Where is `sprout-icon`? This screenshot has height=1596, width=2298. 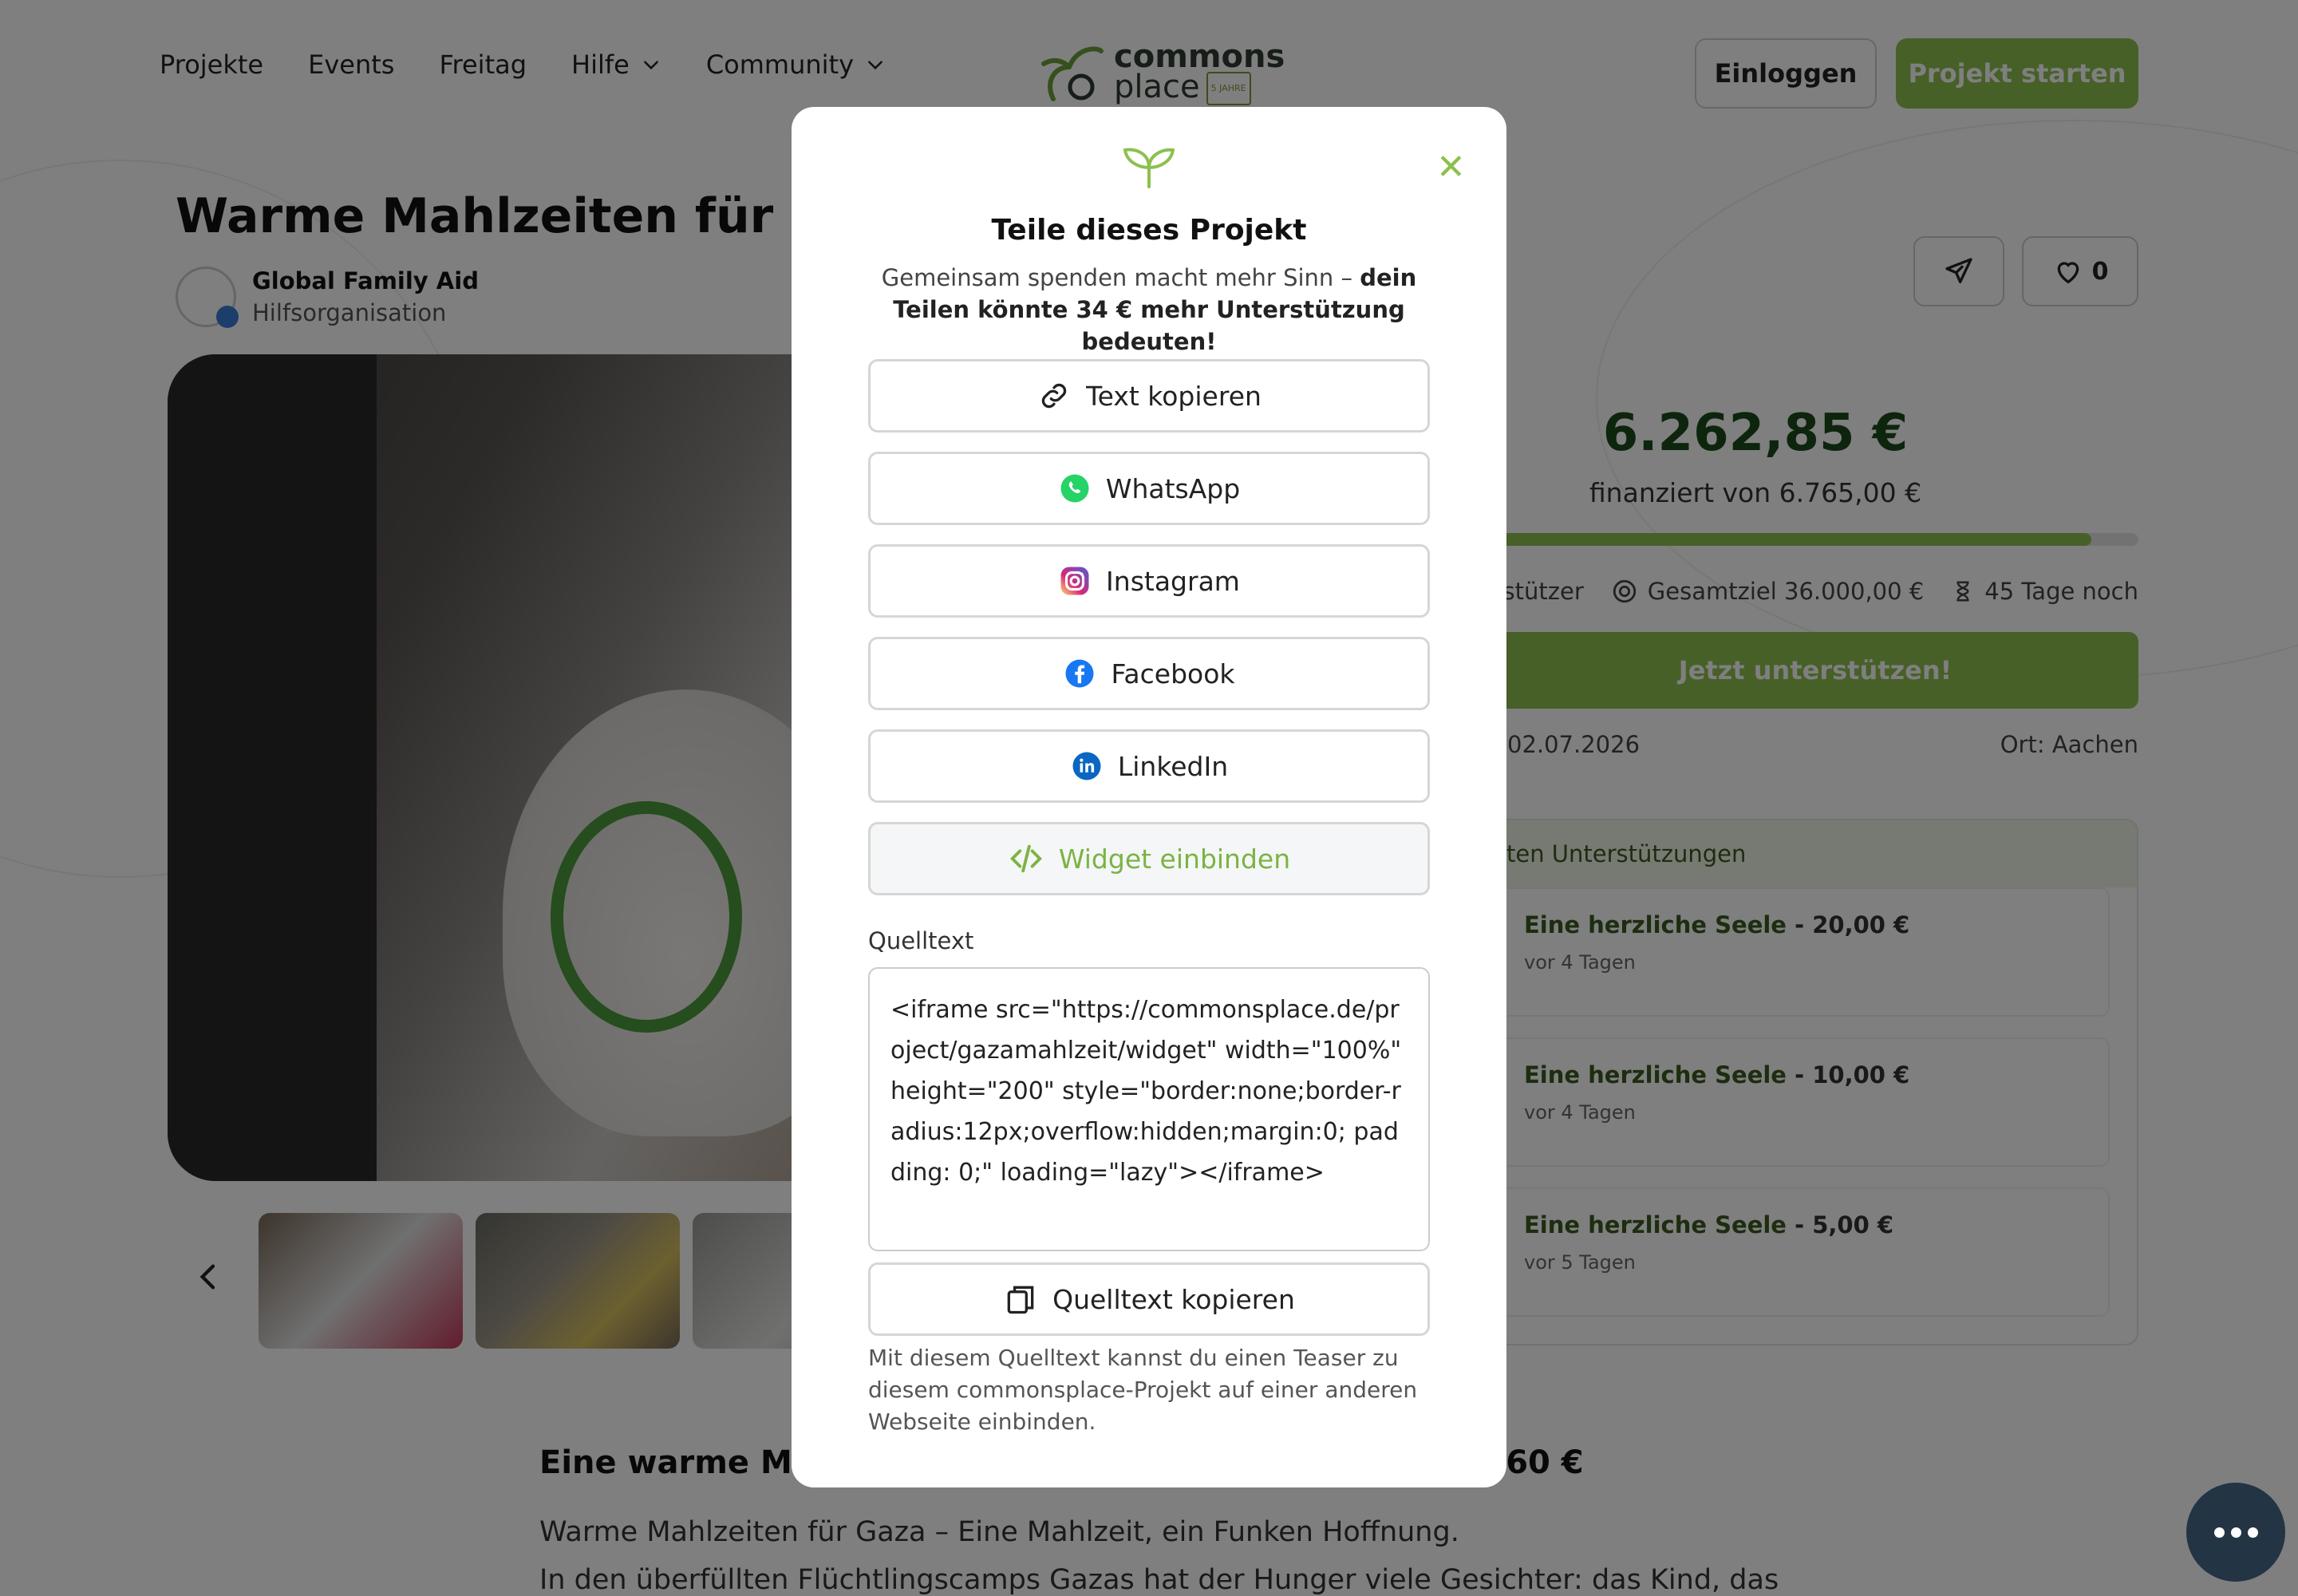 sprout-icon is located at coordinates (1149, 168).